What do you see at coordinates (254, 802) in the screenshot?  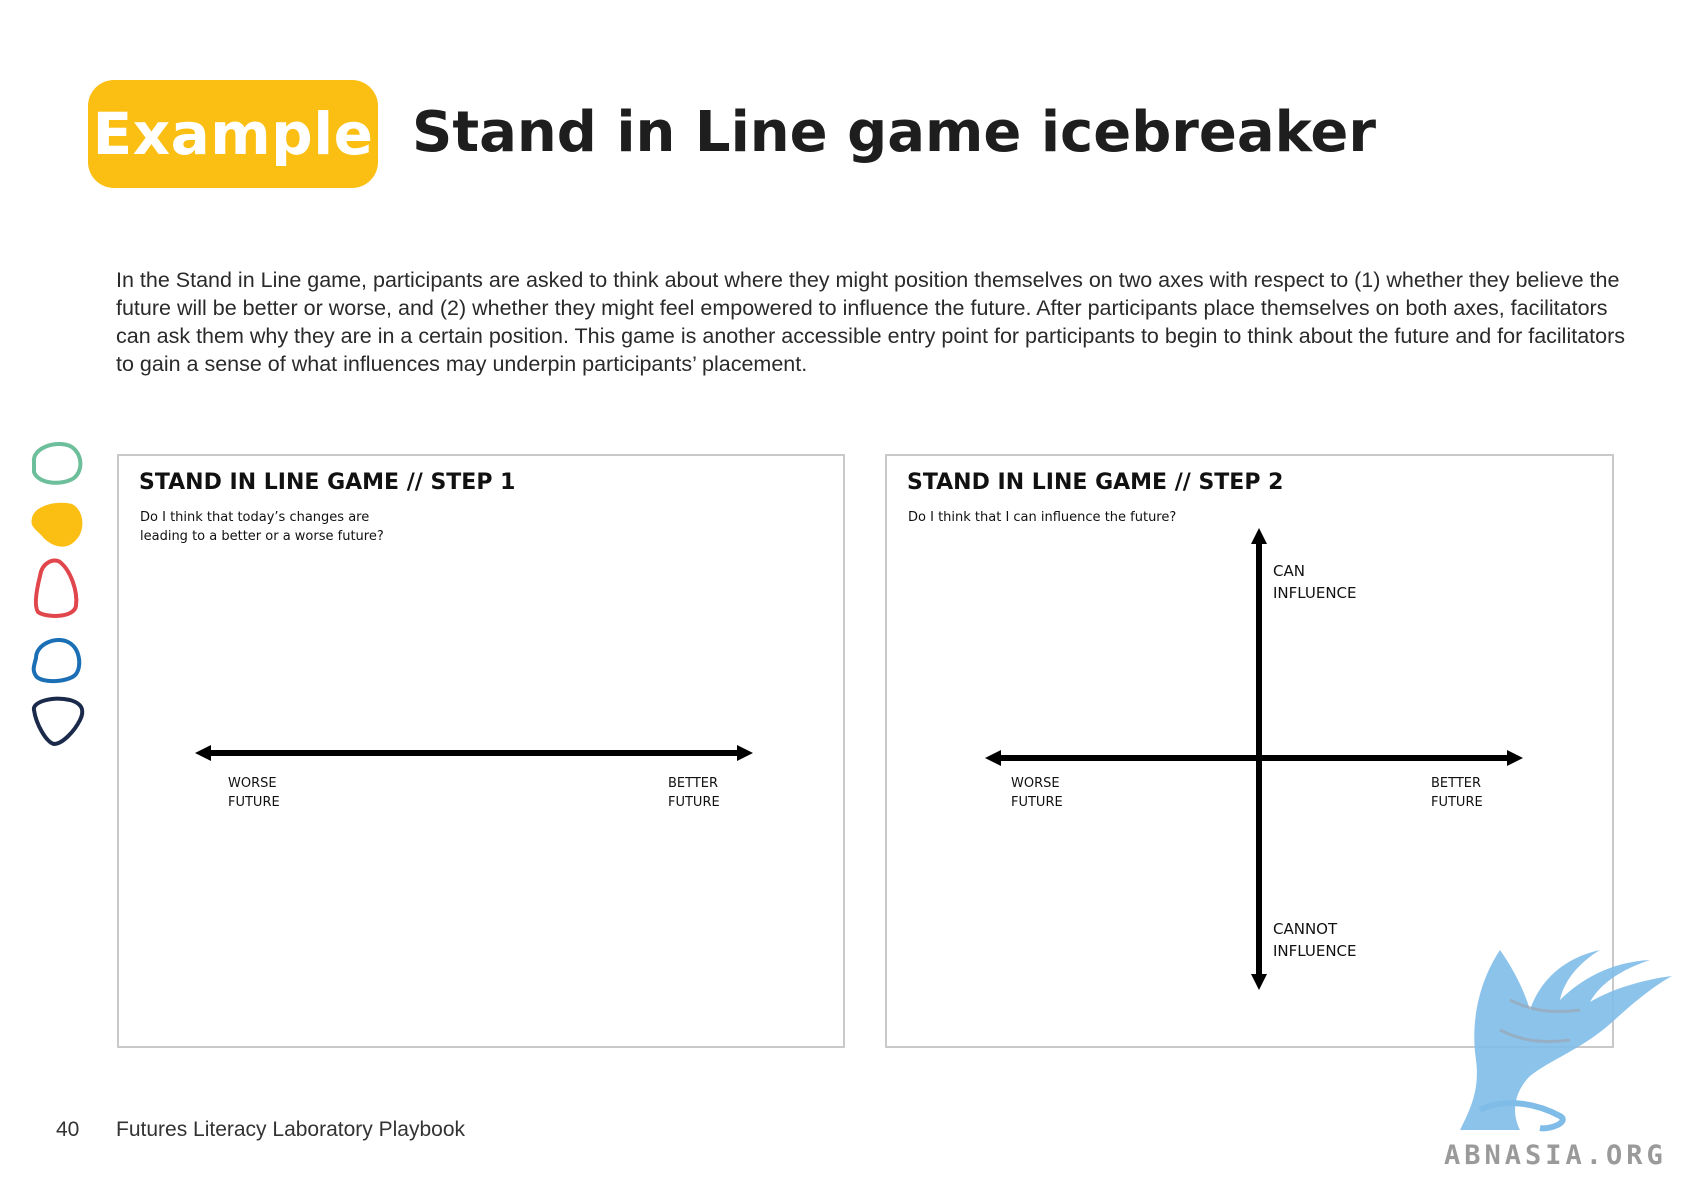 I see `step1-left-label-line2: FUTURE` at bounding box center [254, 802].